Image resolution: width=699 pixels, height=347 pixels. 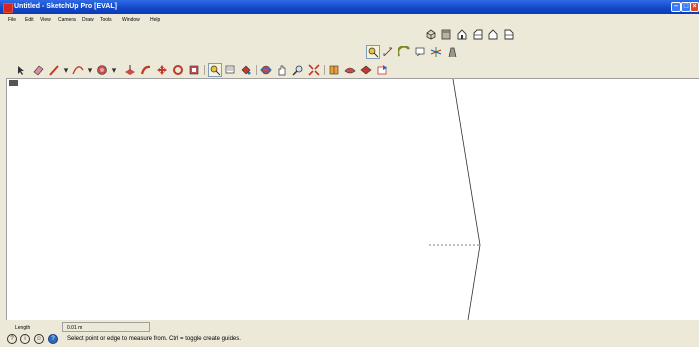 What do you see at coordinates (67, 20) in the screenshot?
I see `menu-camera: Camera` at bounding box center [67, 20].